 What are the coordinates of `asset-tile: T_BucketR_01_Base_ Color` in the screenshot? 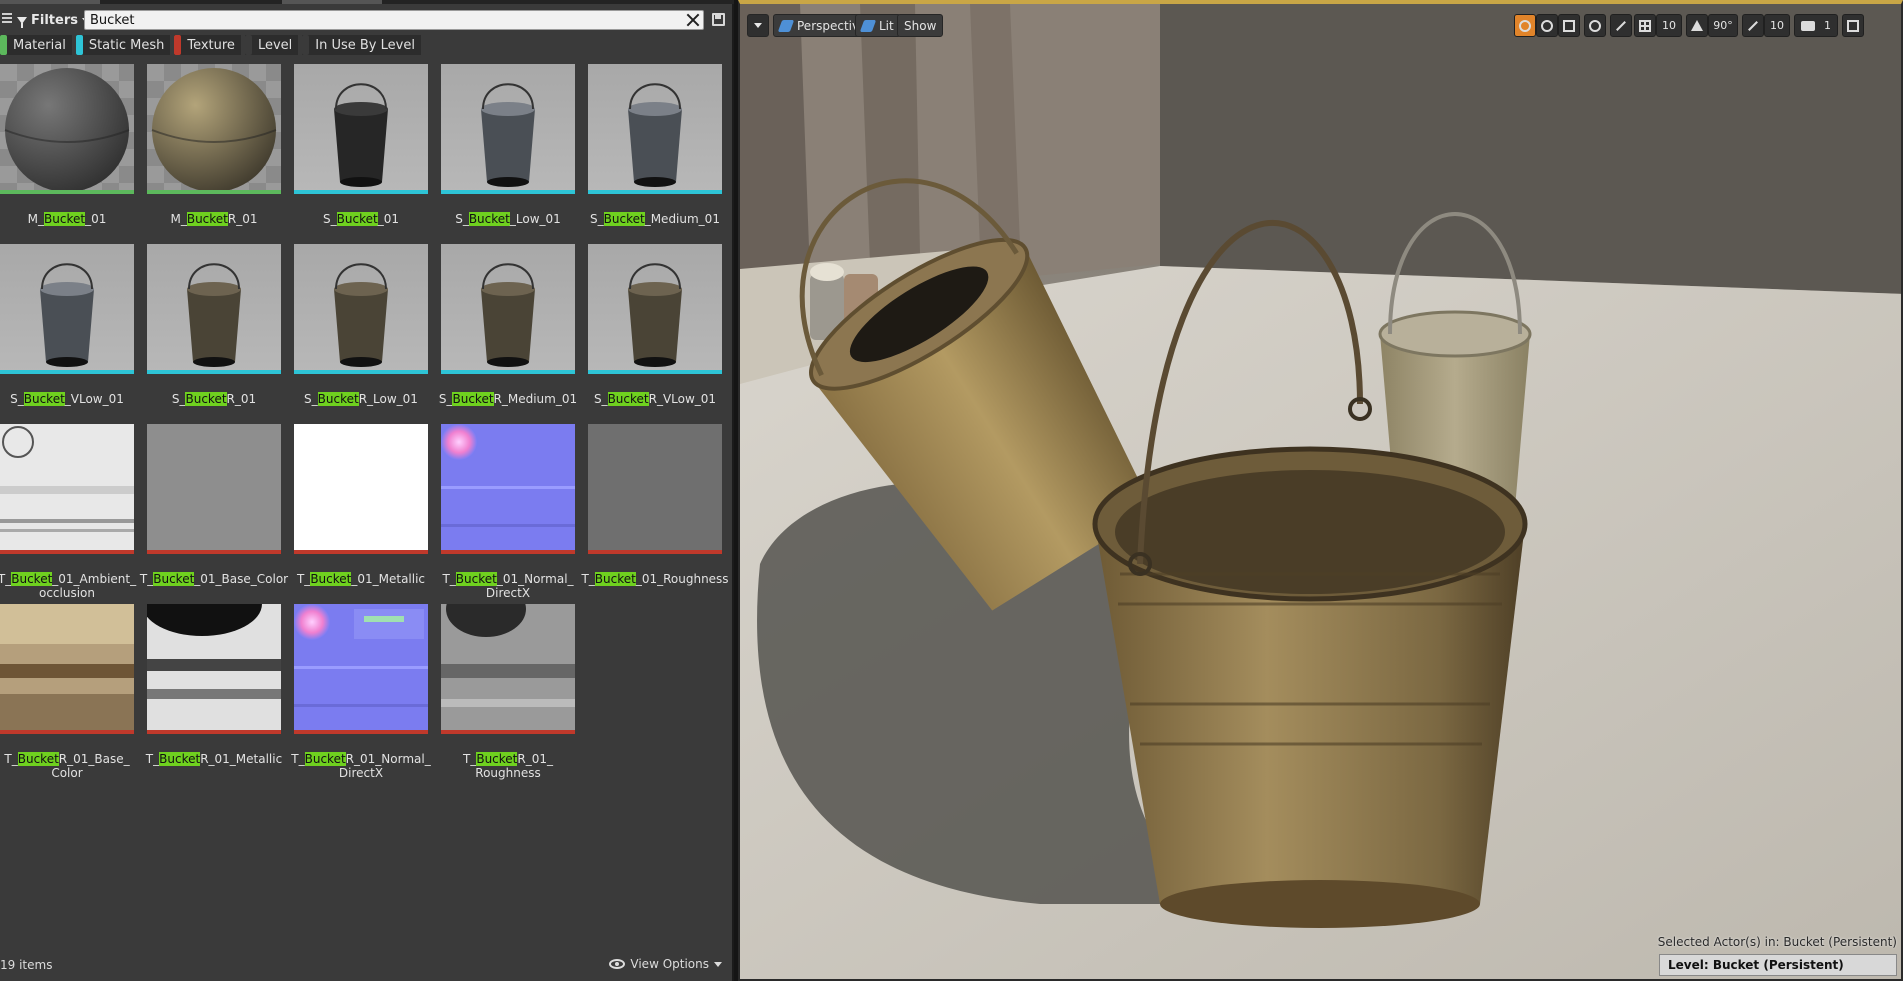 It's located at (67, 692).